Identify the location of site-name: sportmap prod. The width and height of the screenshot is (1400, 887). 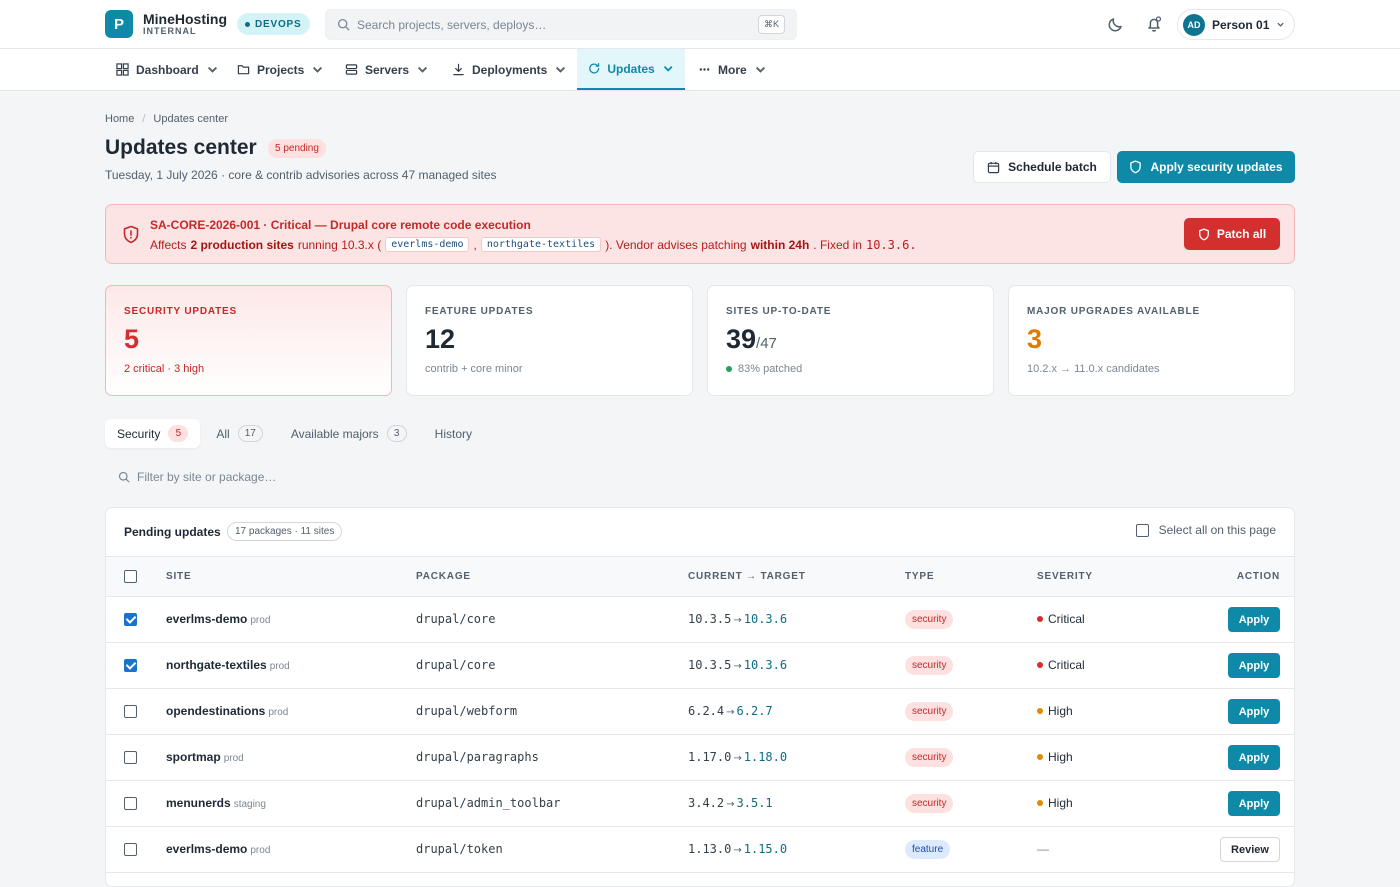
(205, 757).